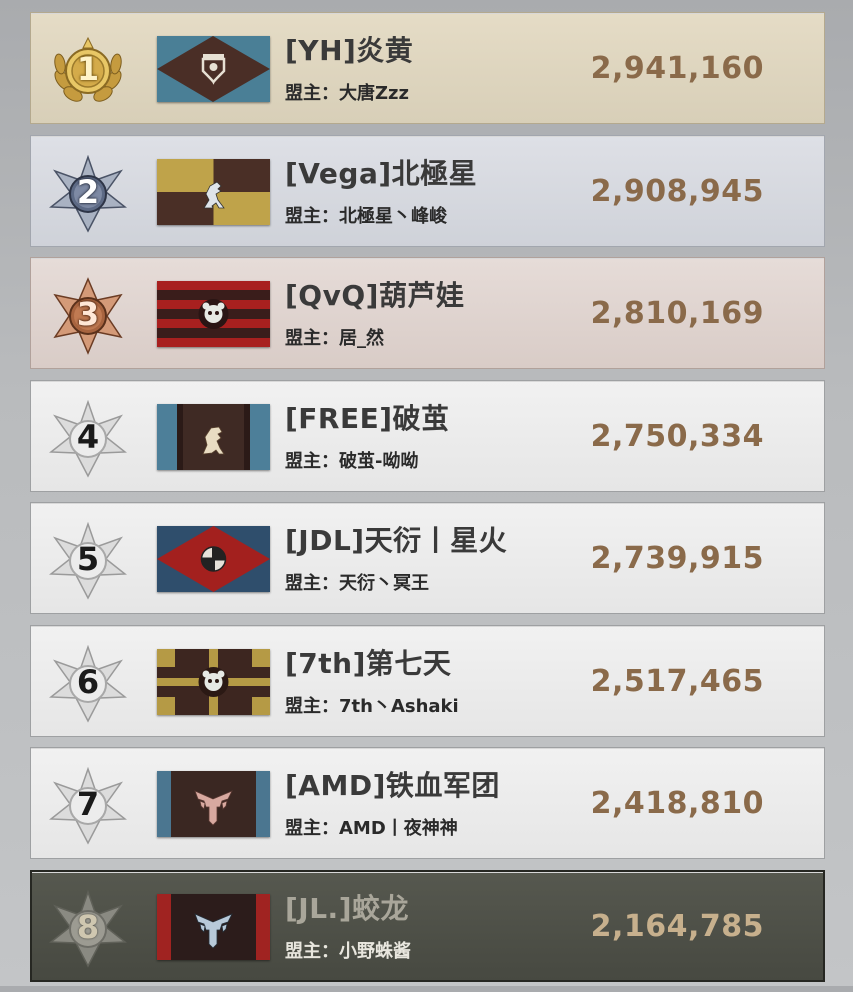 The image size is (853, 992). Describe the element at coordinates (372, 706) in the screenshot. I see `alliance-leader: 盟主：7th丶Ashaki` at that location.